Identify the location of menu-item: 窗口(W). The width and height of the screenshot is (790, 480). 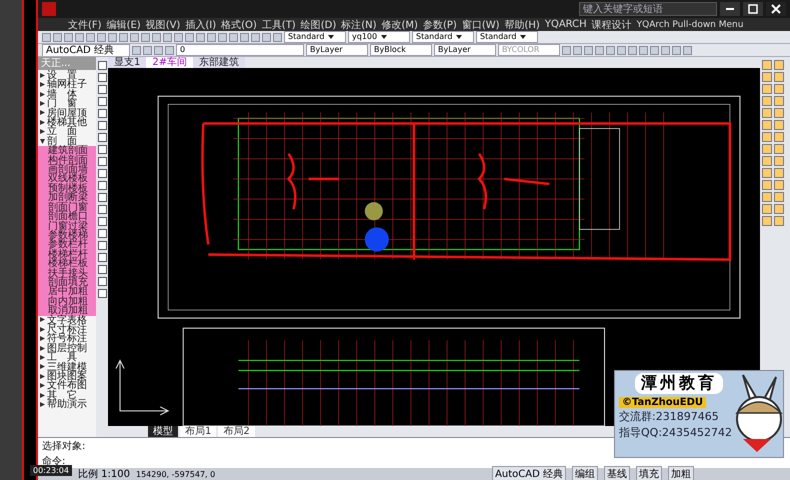
(481, 24).